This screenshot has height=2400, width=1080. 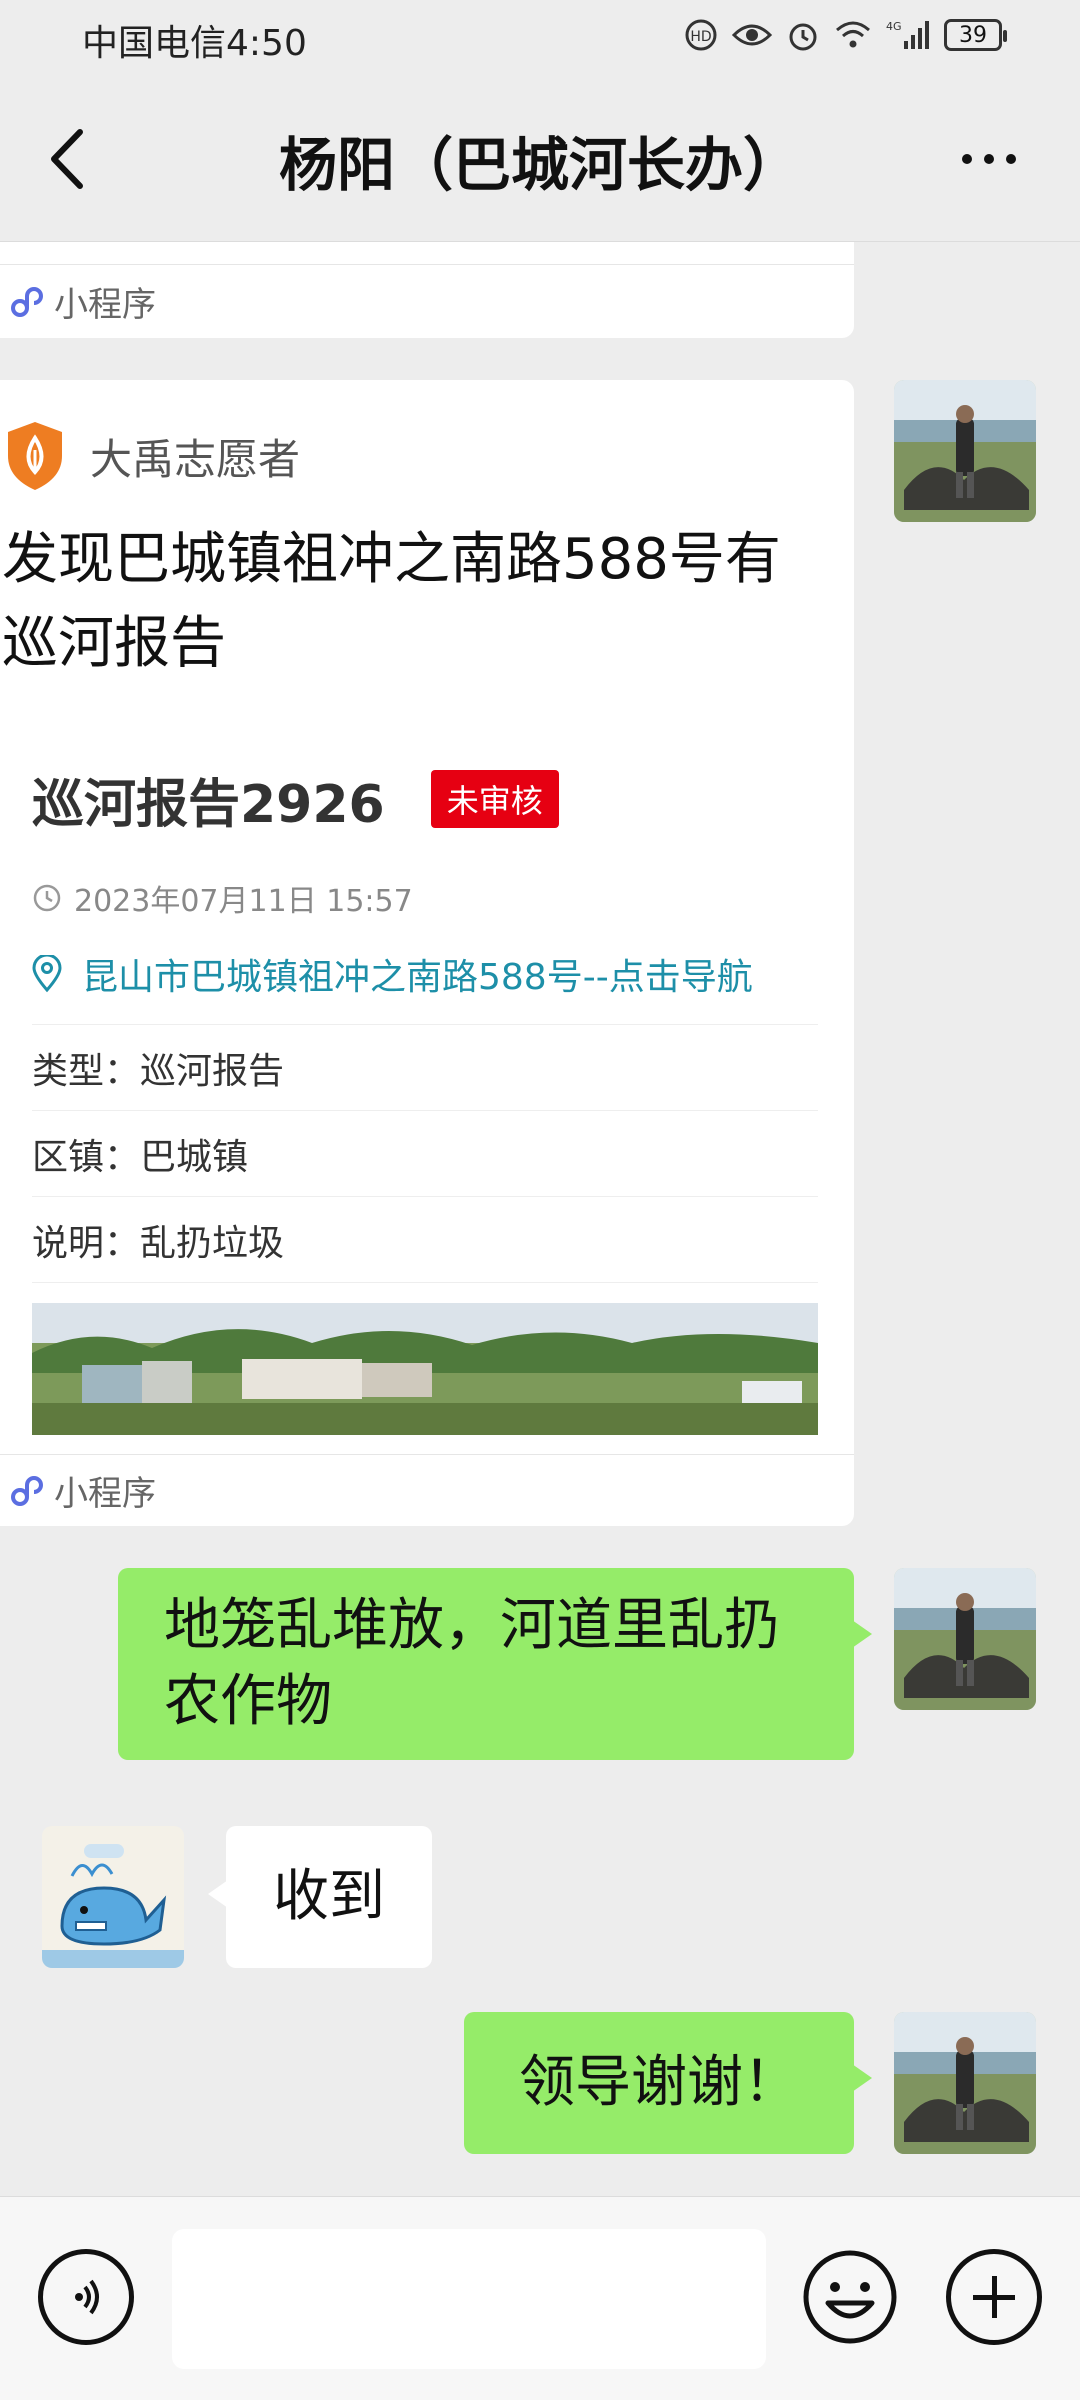 What do you see at coordinates (894, 26) in the screenshot?
I see `svg-text: 4G` at bounding box center [894, 26].